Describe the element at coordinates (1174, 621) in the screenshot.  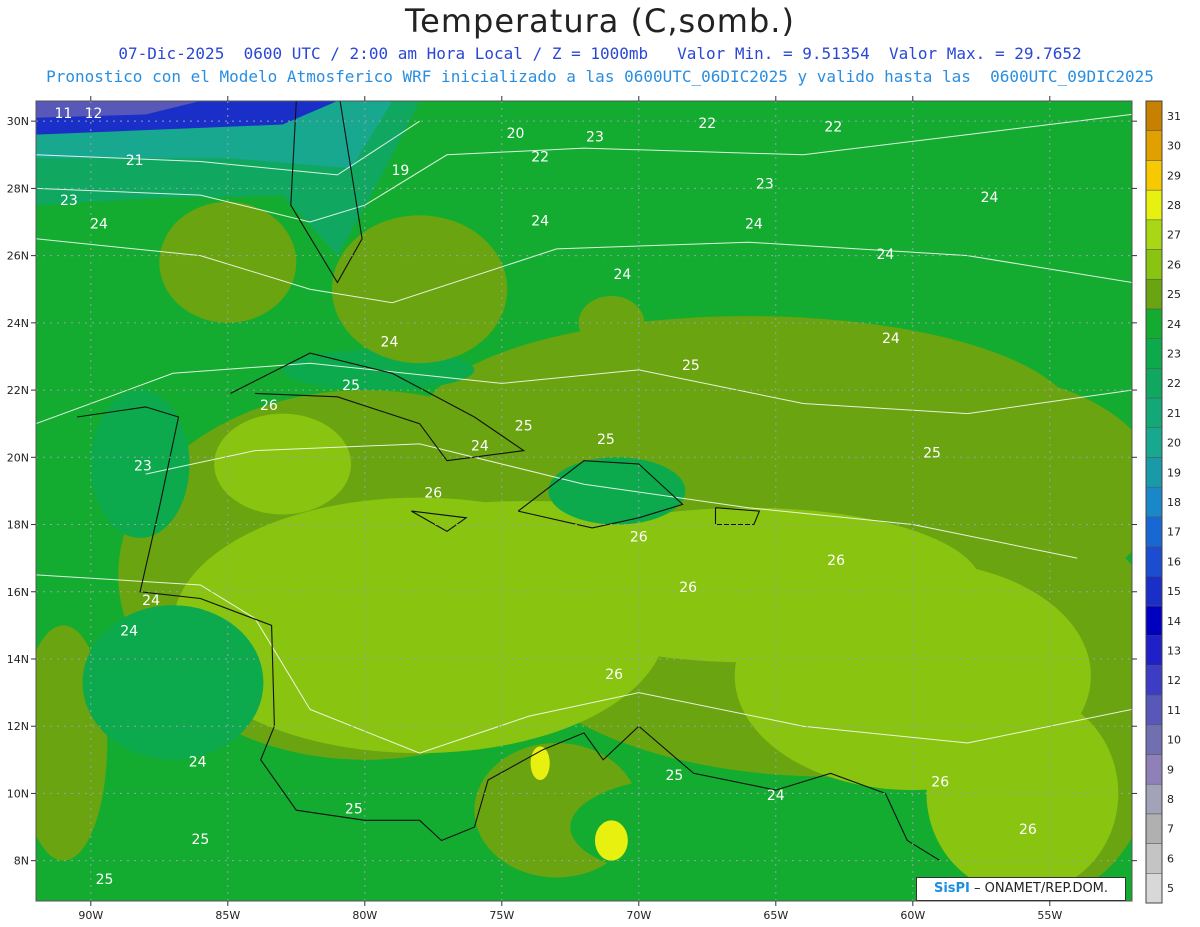
I see `legend-label: 14` at that location.